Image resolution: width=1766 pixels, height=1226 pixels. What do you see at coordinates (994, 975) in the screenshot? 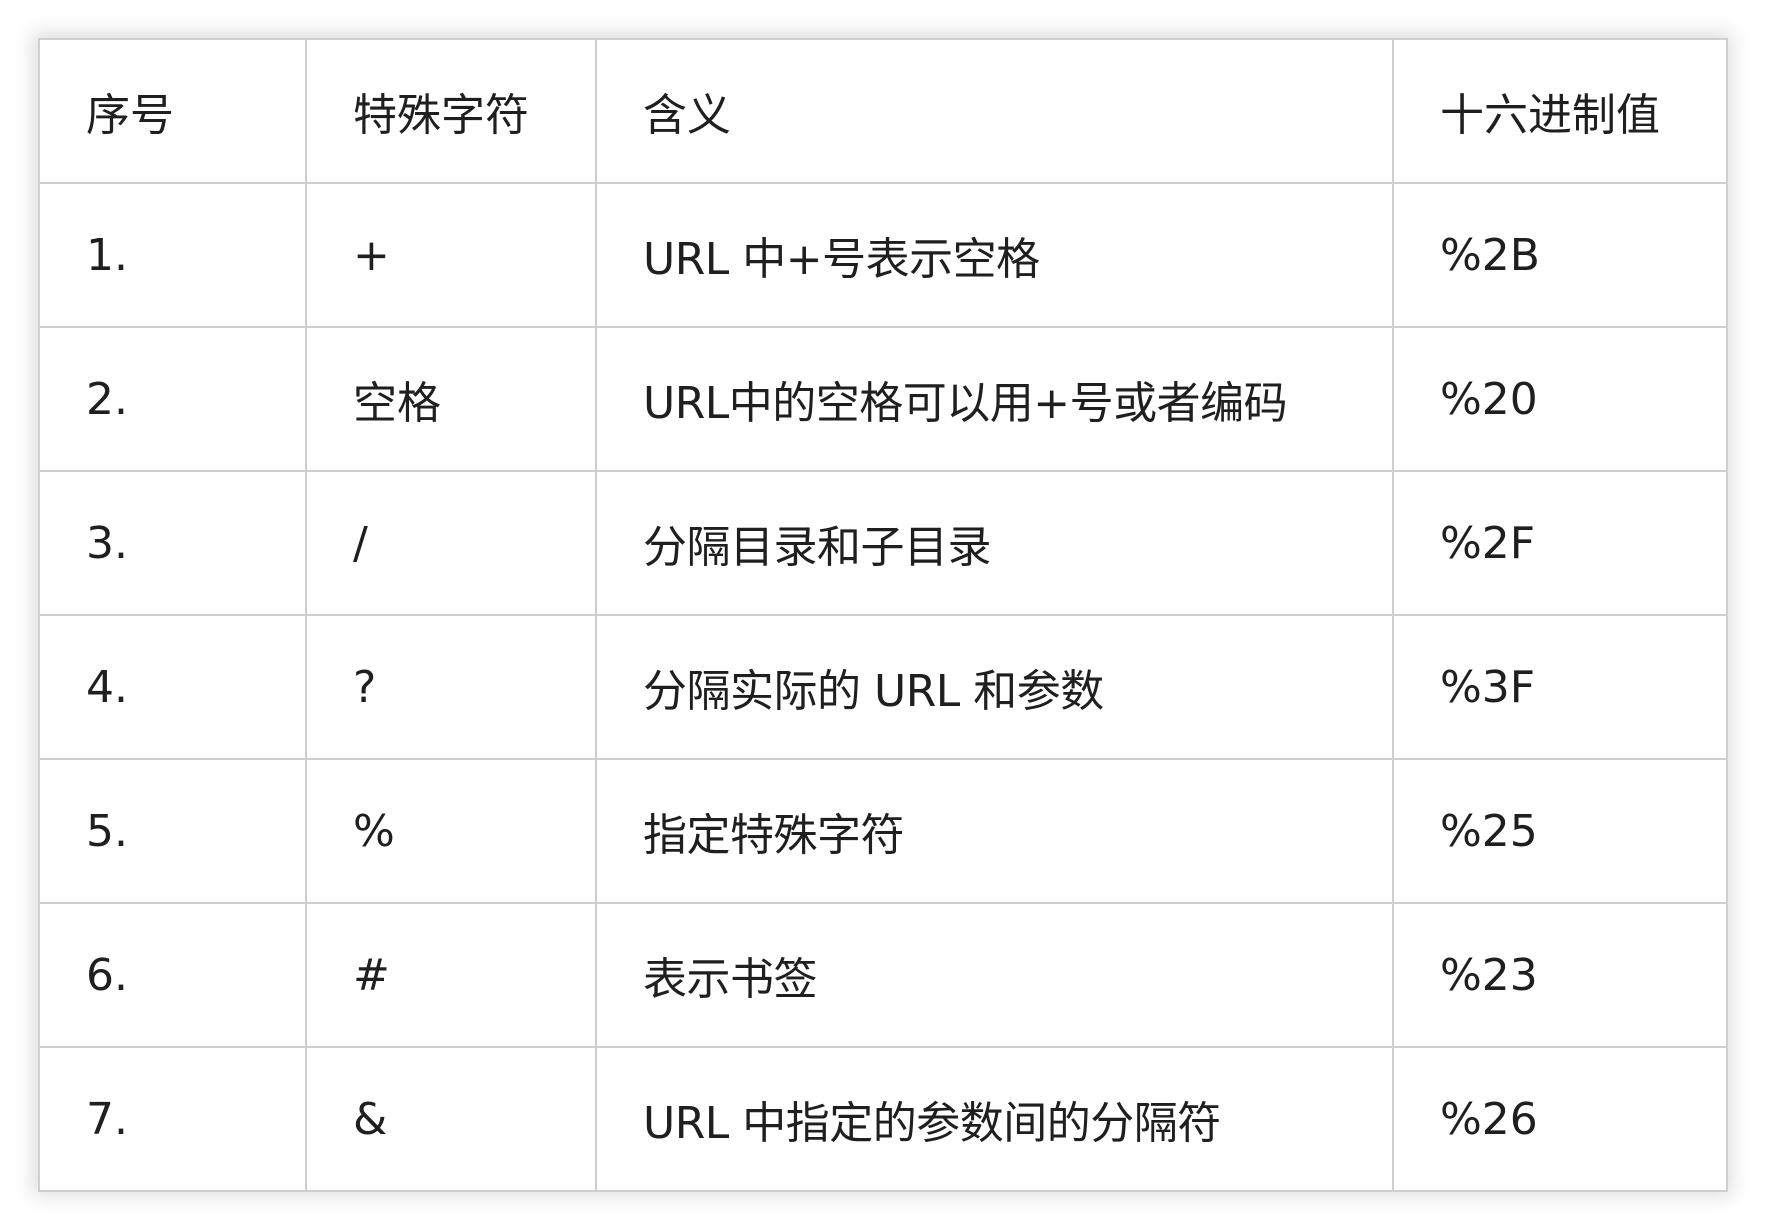
I see `cell-meaning: 表示书签` at bounding box center [994, 975].